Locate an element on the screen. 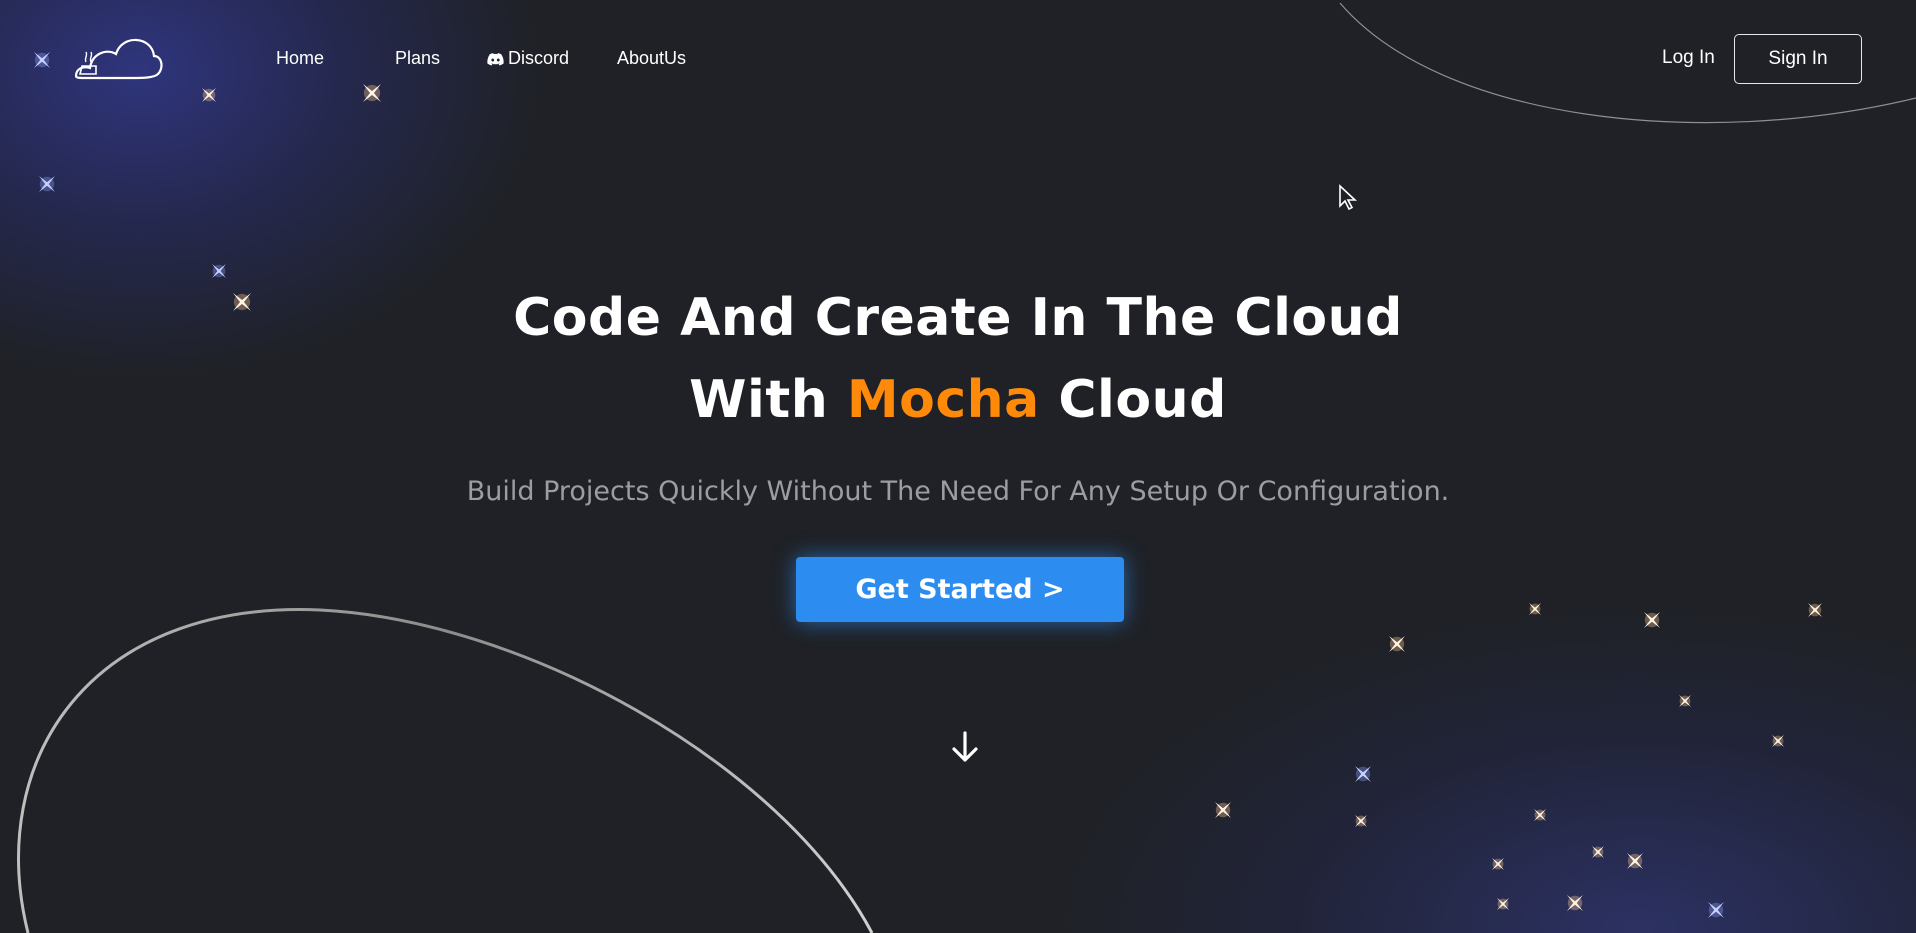 This screenshot has height=933, width=1916. get-started-button: Get Started > is located at coordinates (960, 589).